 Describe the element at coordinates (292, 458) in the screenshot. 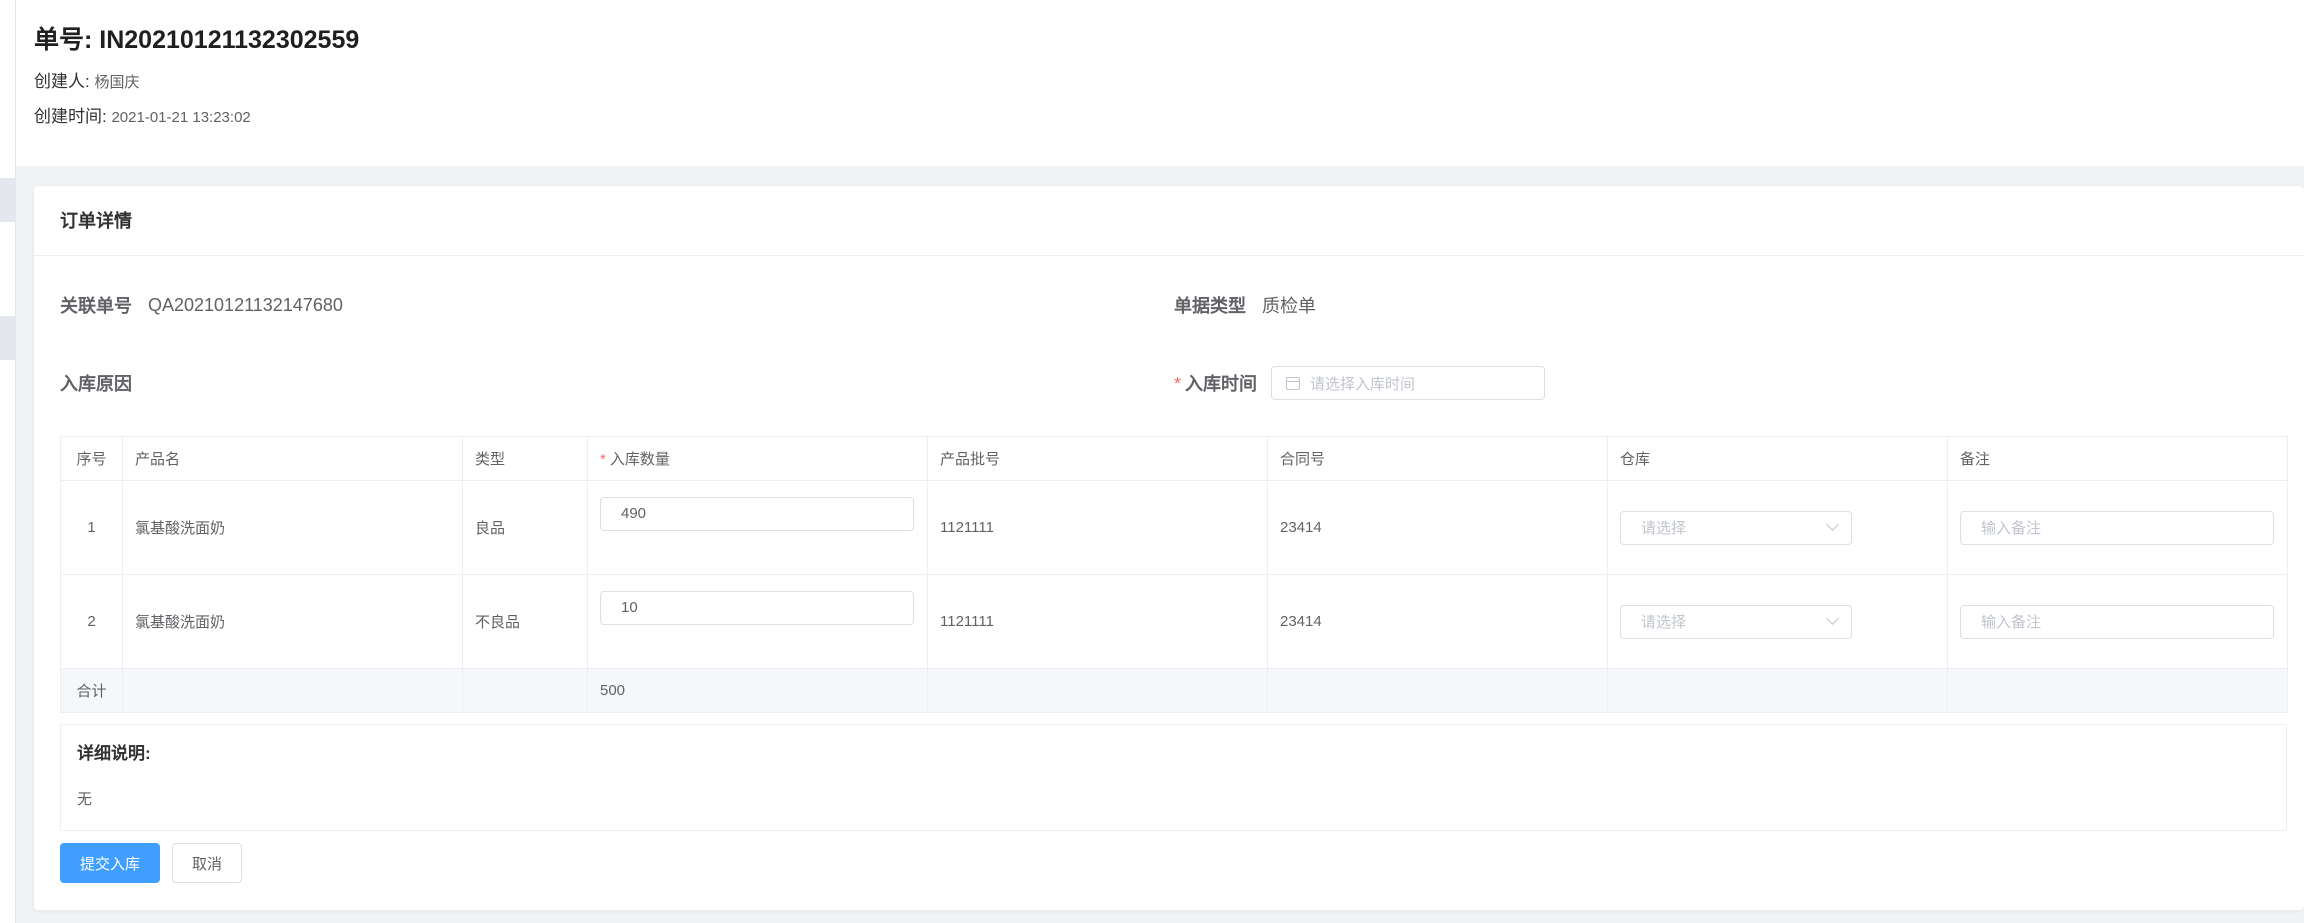

I see `col-product: 产品名` at that location.